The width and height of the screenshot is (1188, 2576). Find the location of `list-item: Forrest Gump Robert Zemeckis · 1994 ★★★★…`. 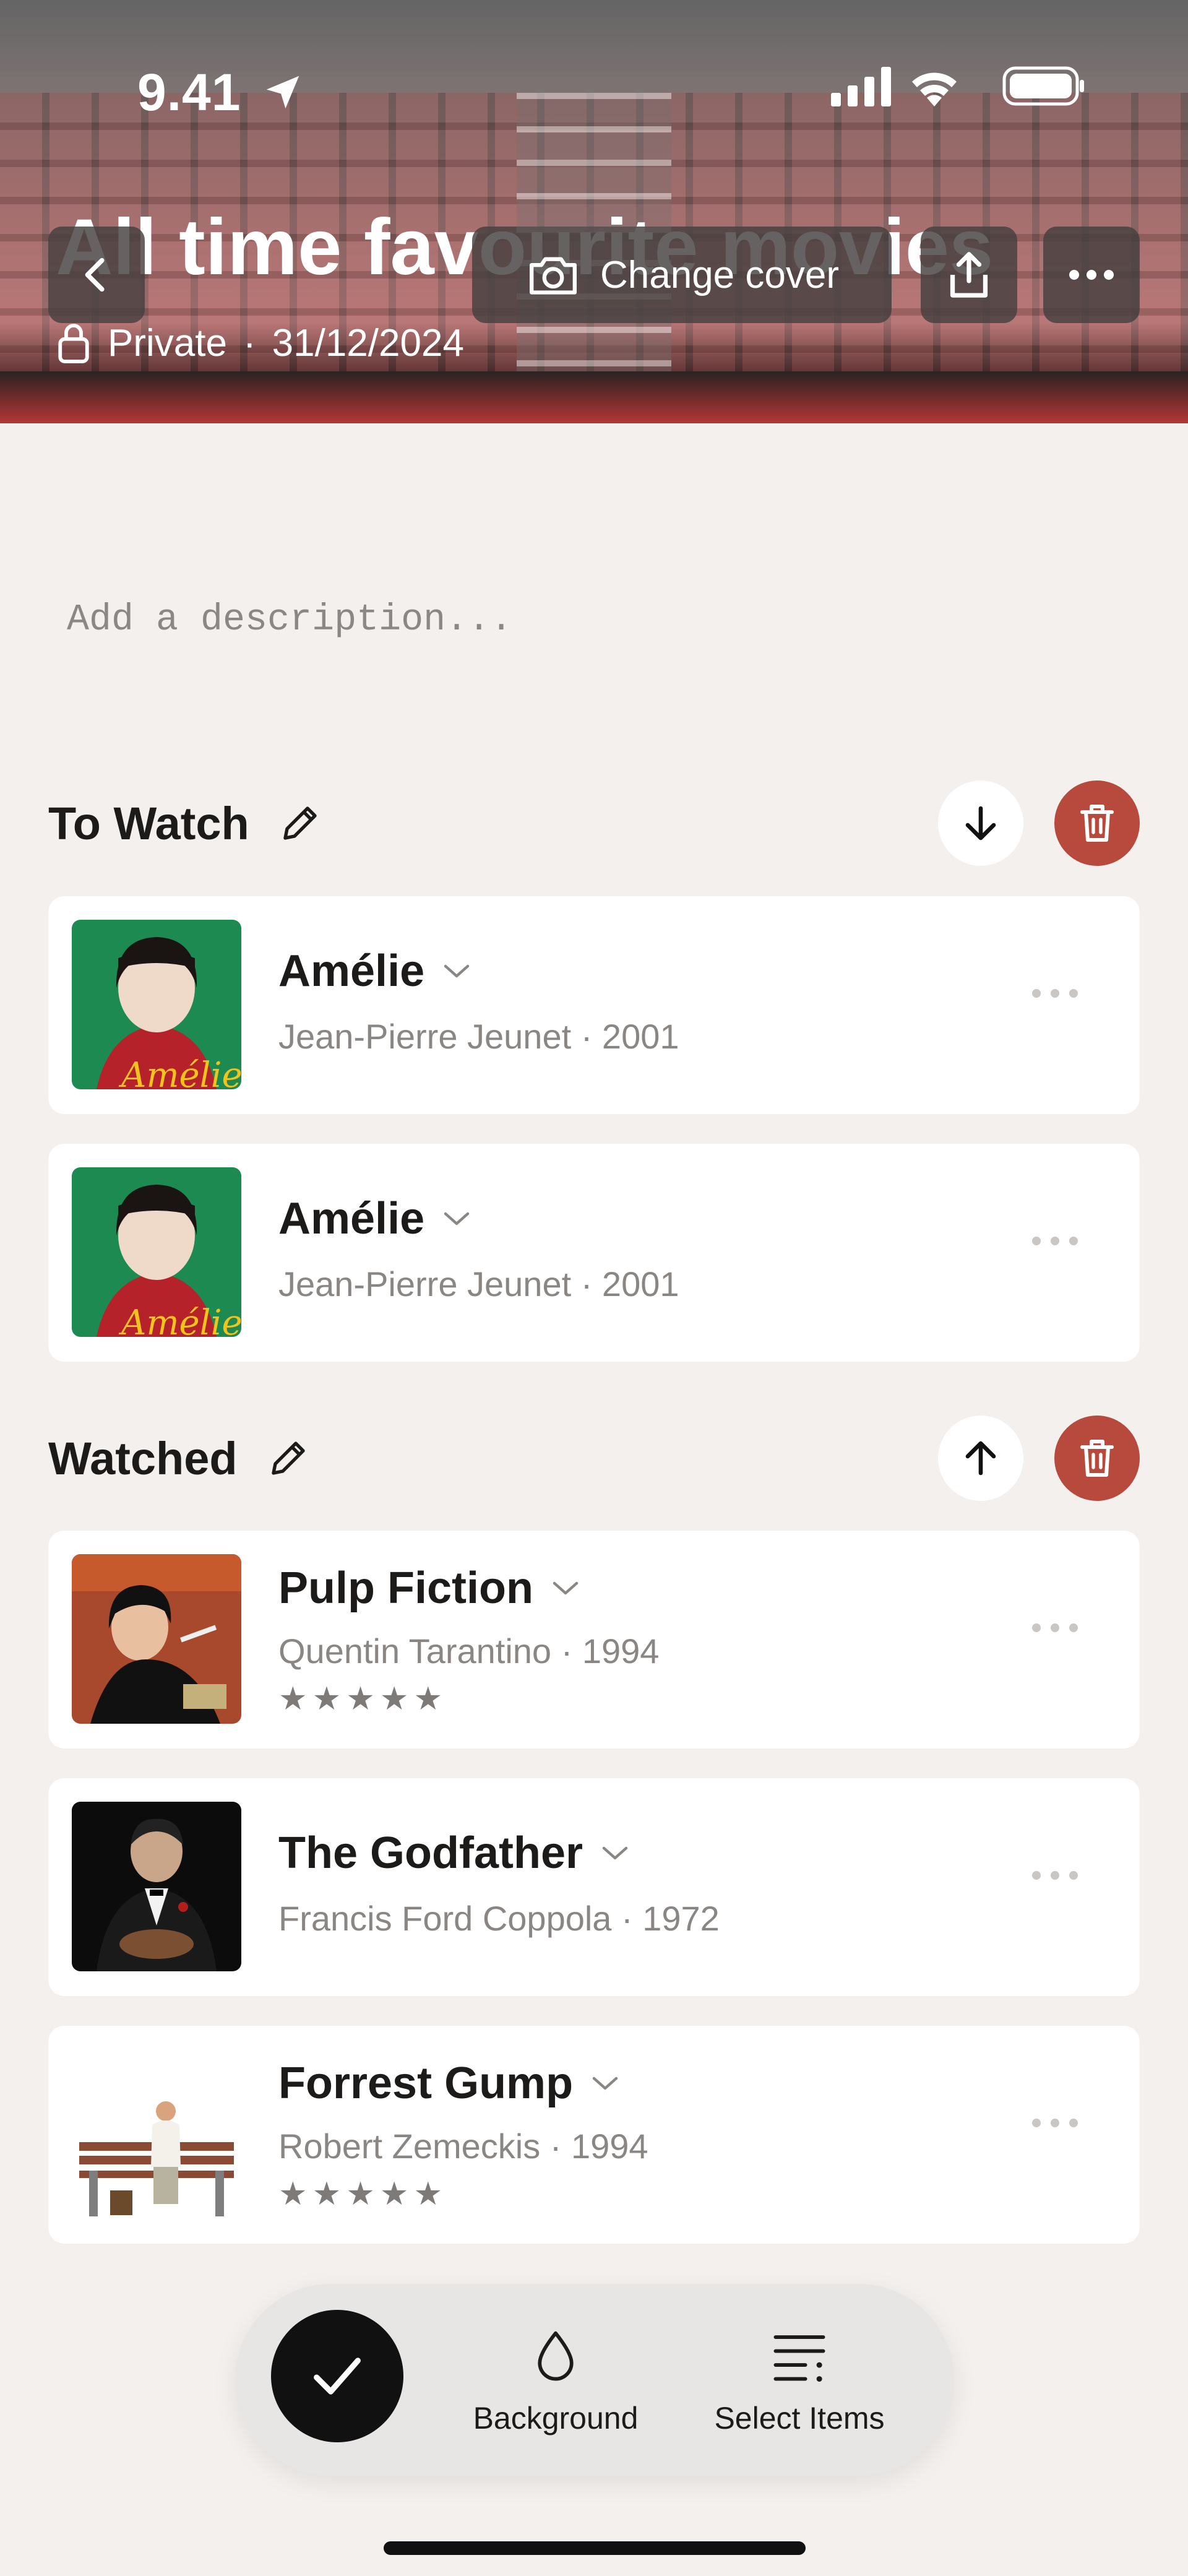

list-item: Forrest Gump Robert Zemeckis · 1994 ★★★★… is located at coordinates (594, 2135).